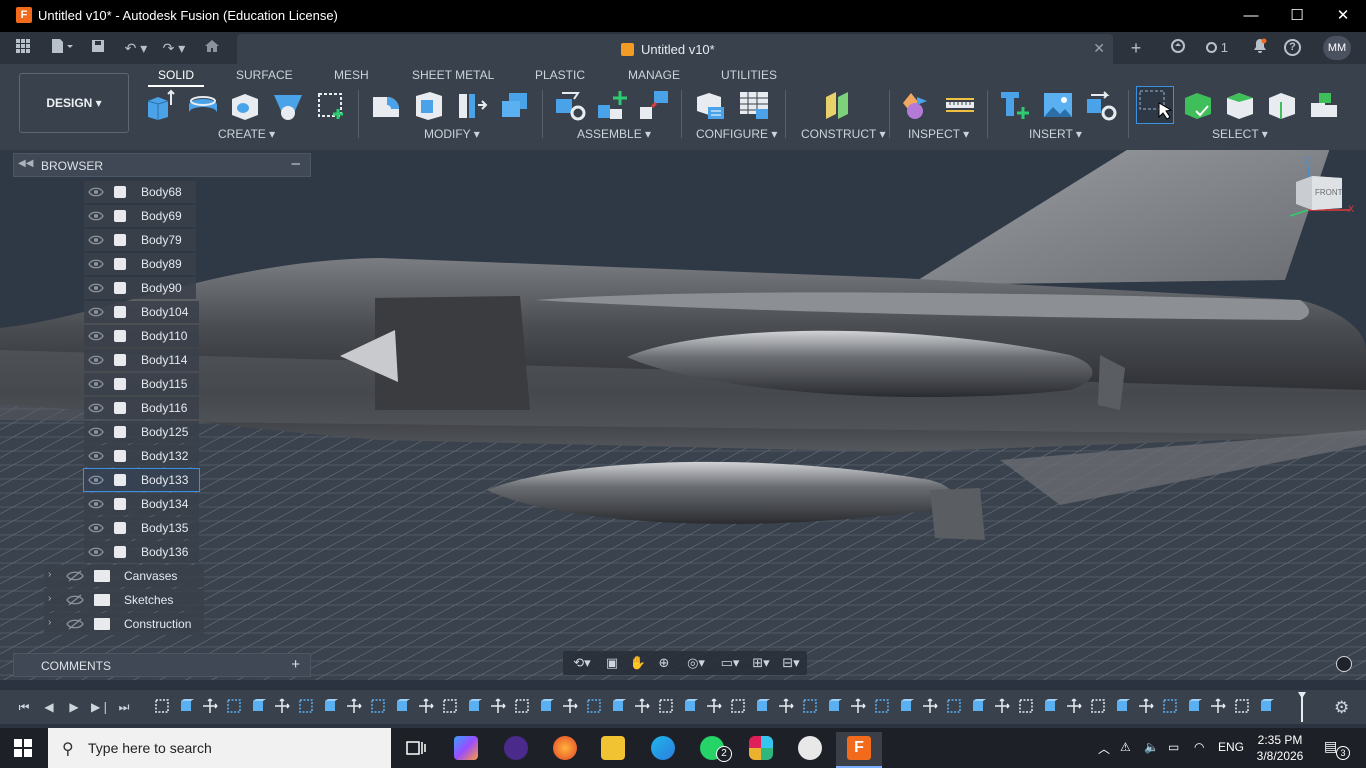 Image resolution: width=1366 pixels, height=768 pixels. Describe the element at coordinates (219, 748) in the screenshot. I see `taskbar-search-box: ⚲ Type here to search` at that location.